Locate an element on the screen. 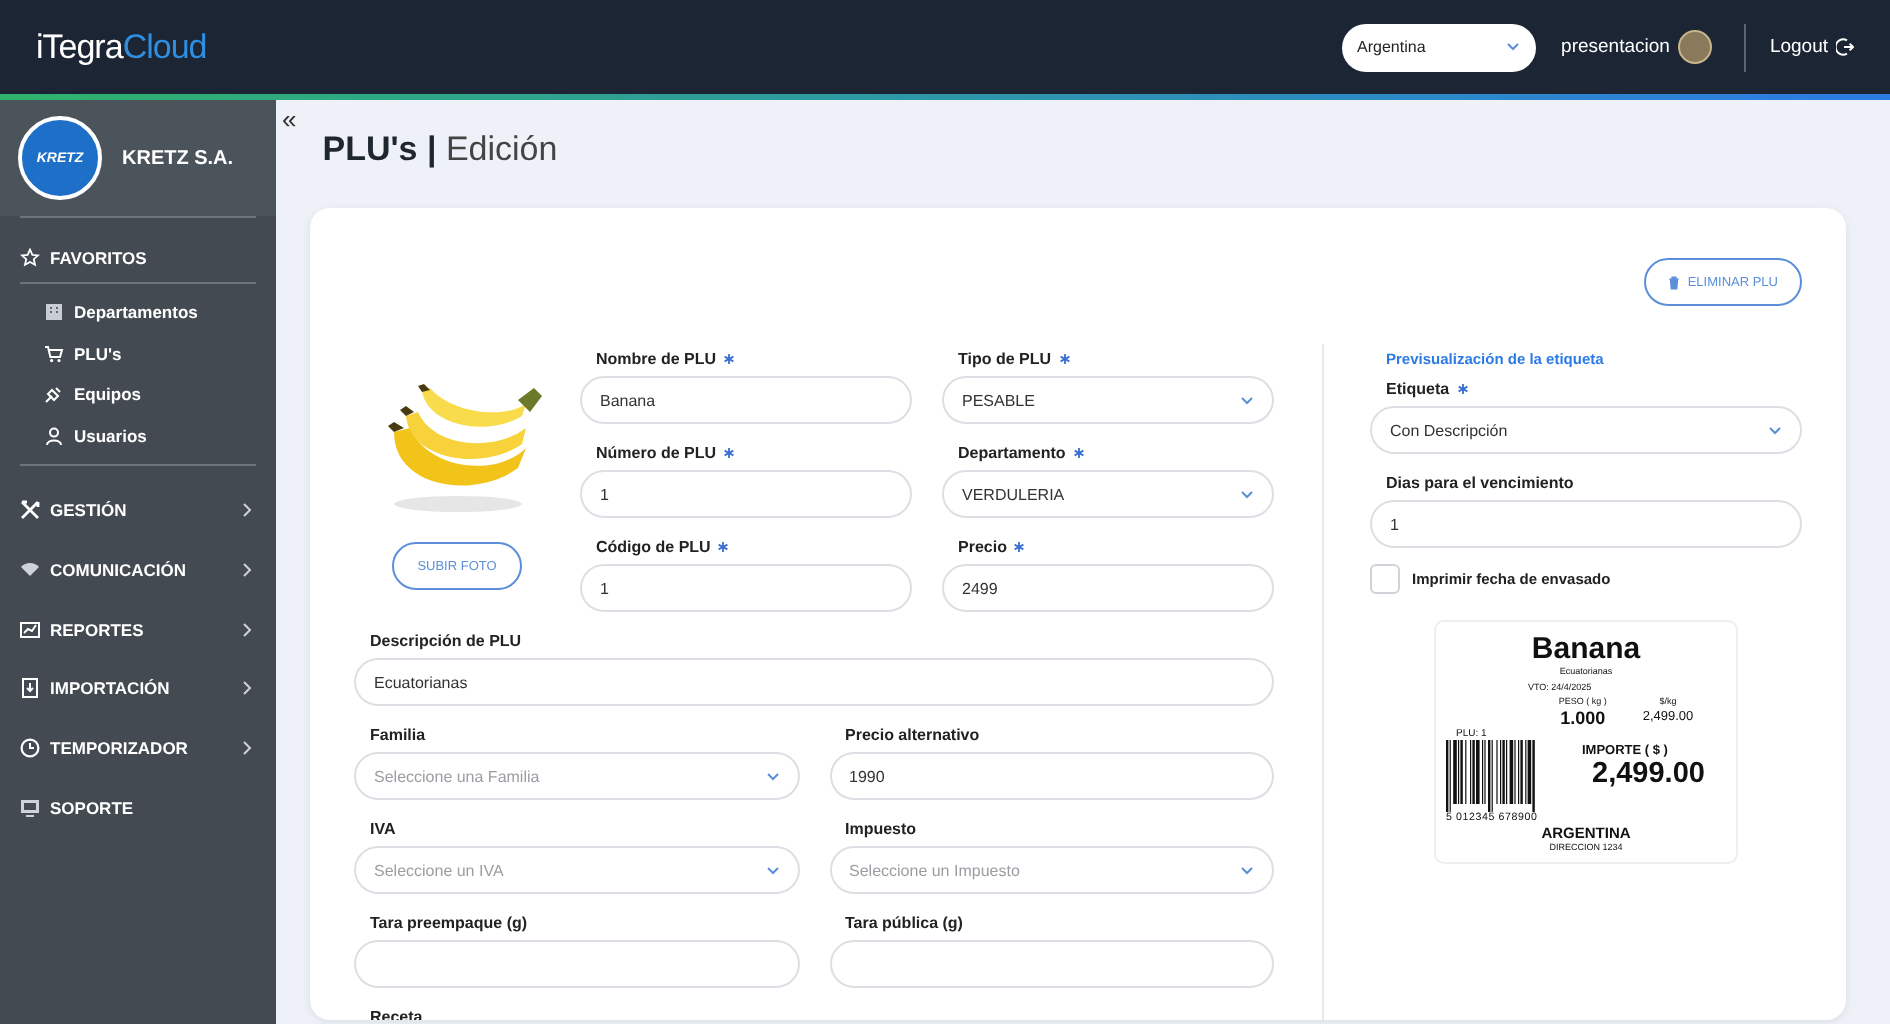 The image size is (1890, 1024). wifi-icon is located at coordinates (30, 569).